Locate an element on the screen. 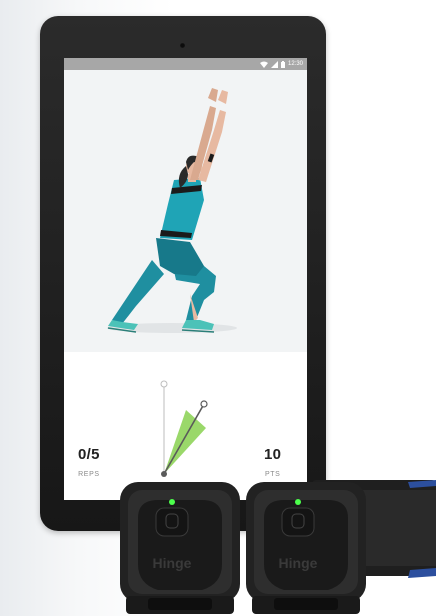 The width and height of the screenshot is (436, 616). shorts is located at coordinates (180, 257).